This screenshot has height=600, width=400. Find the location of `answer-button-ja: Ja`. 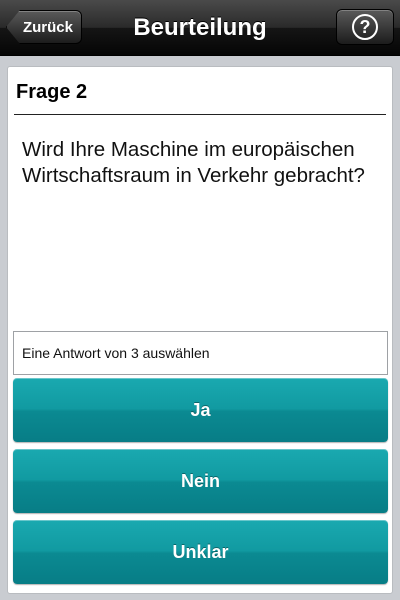

answer-button-ja: Ja is located at coordinates (200, 410).